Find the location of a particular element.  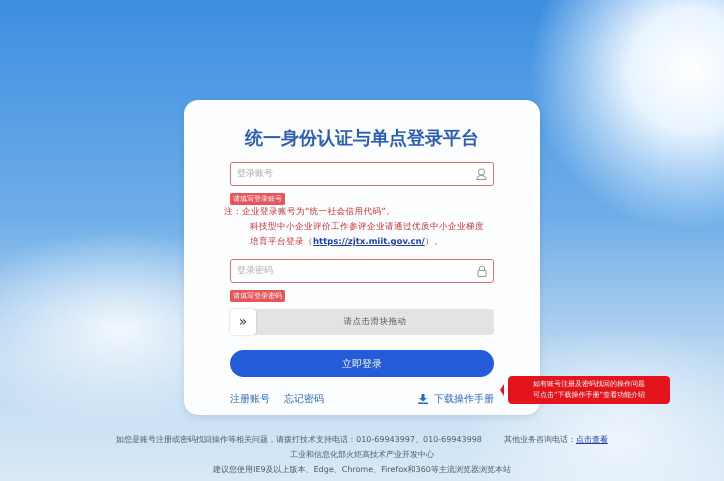

view-link: 点击查看 is located at coordinates (592, 439).